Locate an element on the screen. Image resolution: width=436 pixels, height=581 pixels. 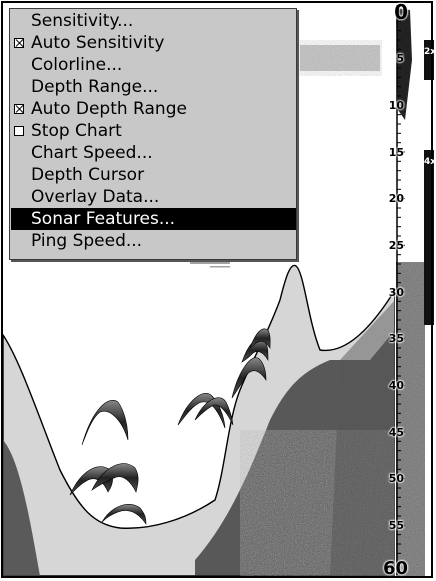
depth-label: 15 is located at coordinates (396, 152).